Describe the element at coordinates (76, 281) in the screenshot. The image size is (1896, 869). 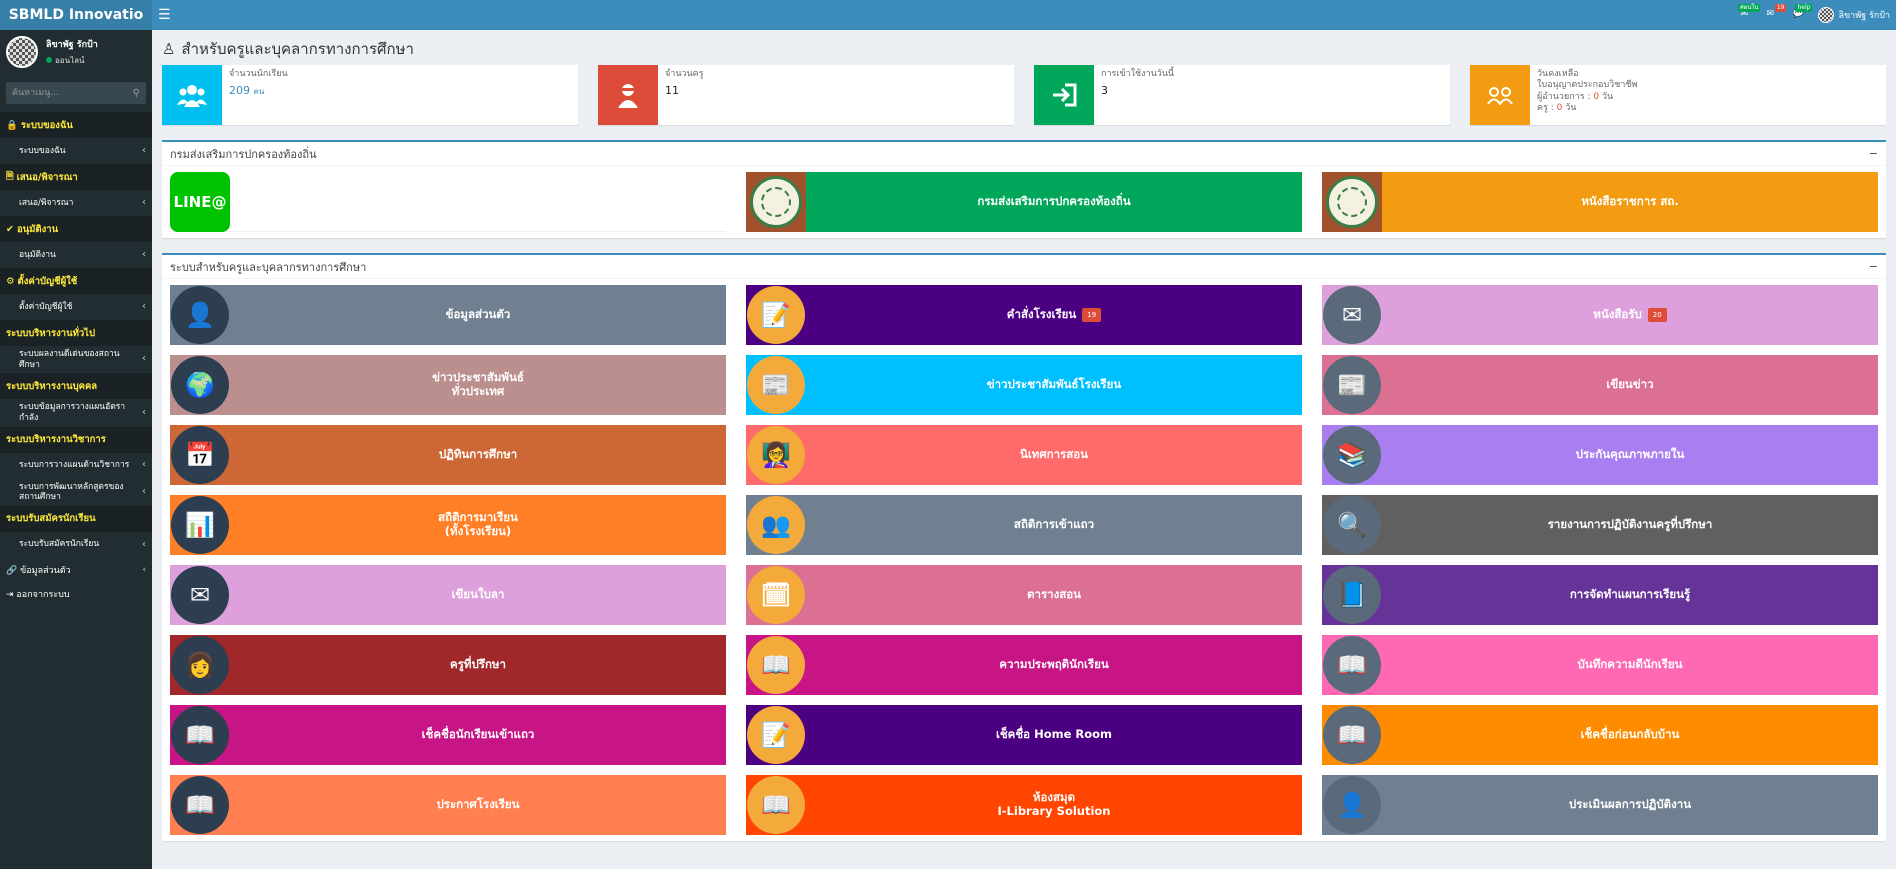
I see `sidebar-section-header: ⚙ ตั้งค่าบัญชีผู้ใช้` at that location.